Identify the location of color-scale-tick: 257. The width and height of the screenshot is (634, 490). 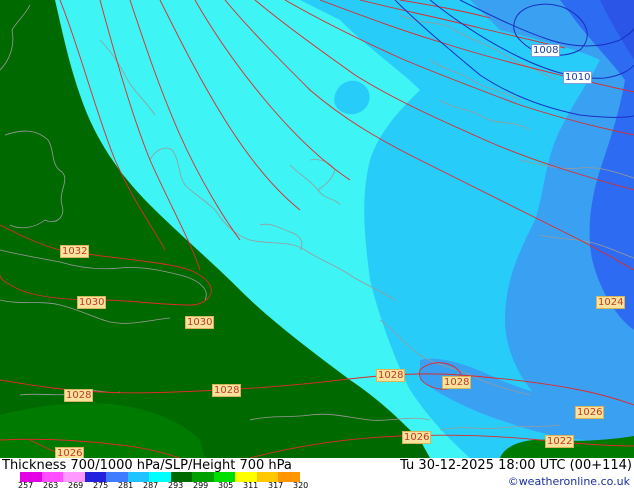
(26, 485).